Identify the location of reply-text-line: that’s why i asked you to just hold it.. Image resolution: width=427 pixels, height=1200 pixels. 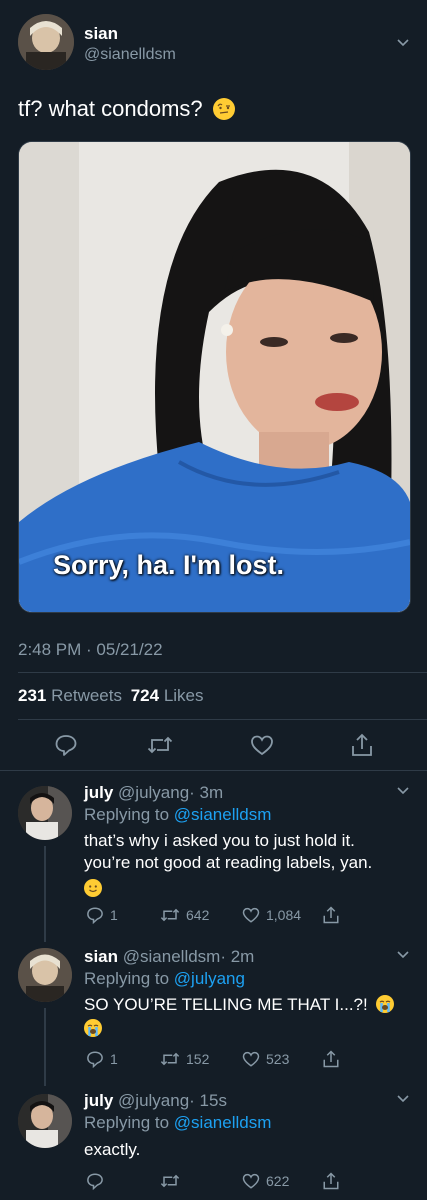
(219, 840).